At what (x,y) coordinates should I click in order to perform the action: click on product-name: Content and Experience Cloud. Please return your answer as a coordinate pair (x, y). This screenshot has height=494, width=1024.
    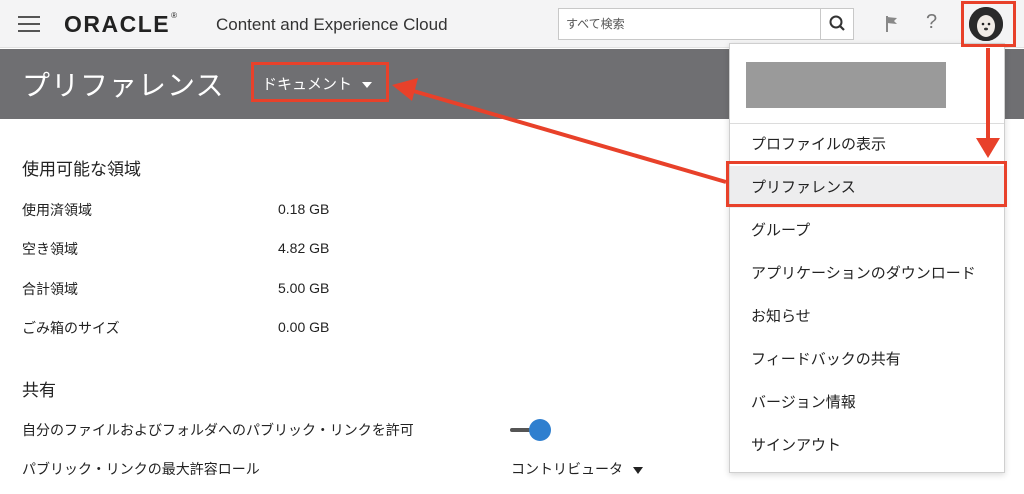
    Looking at the image, I should click on (332, 24).